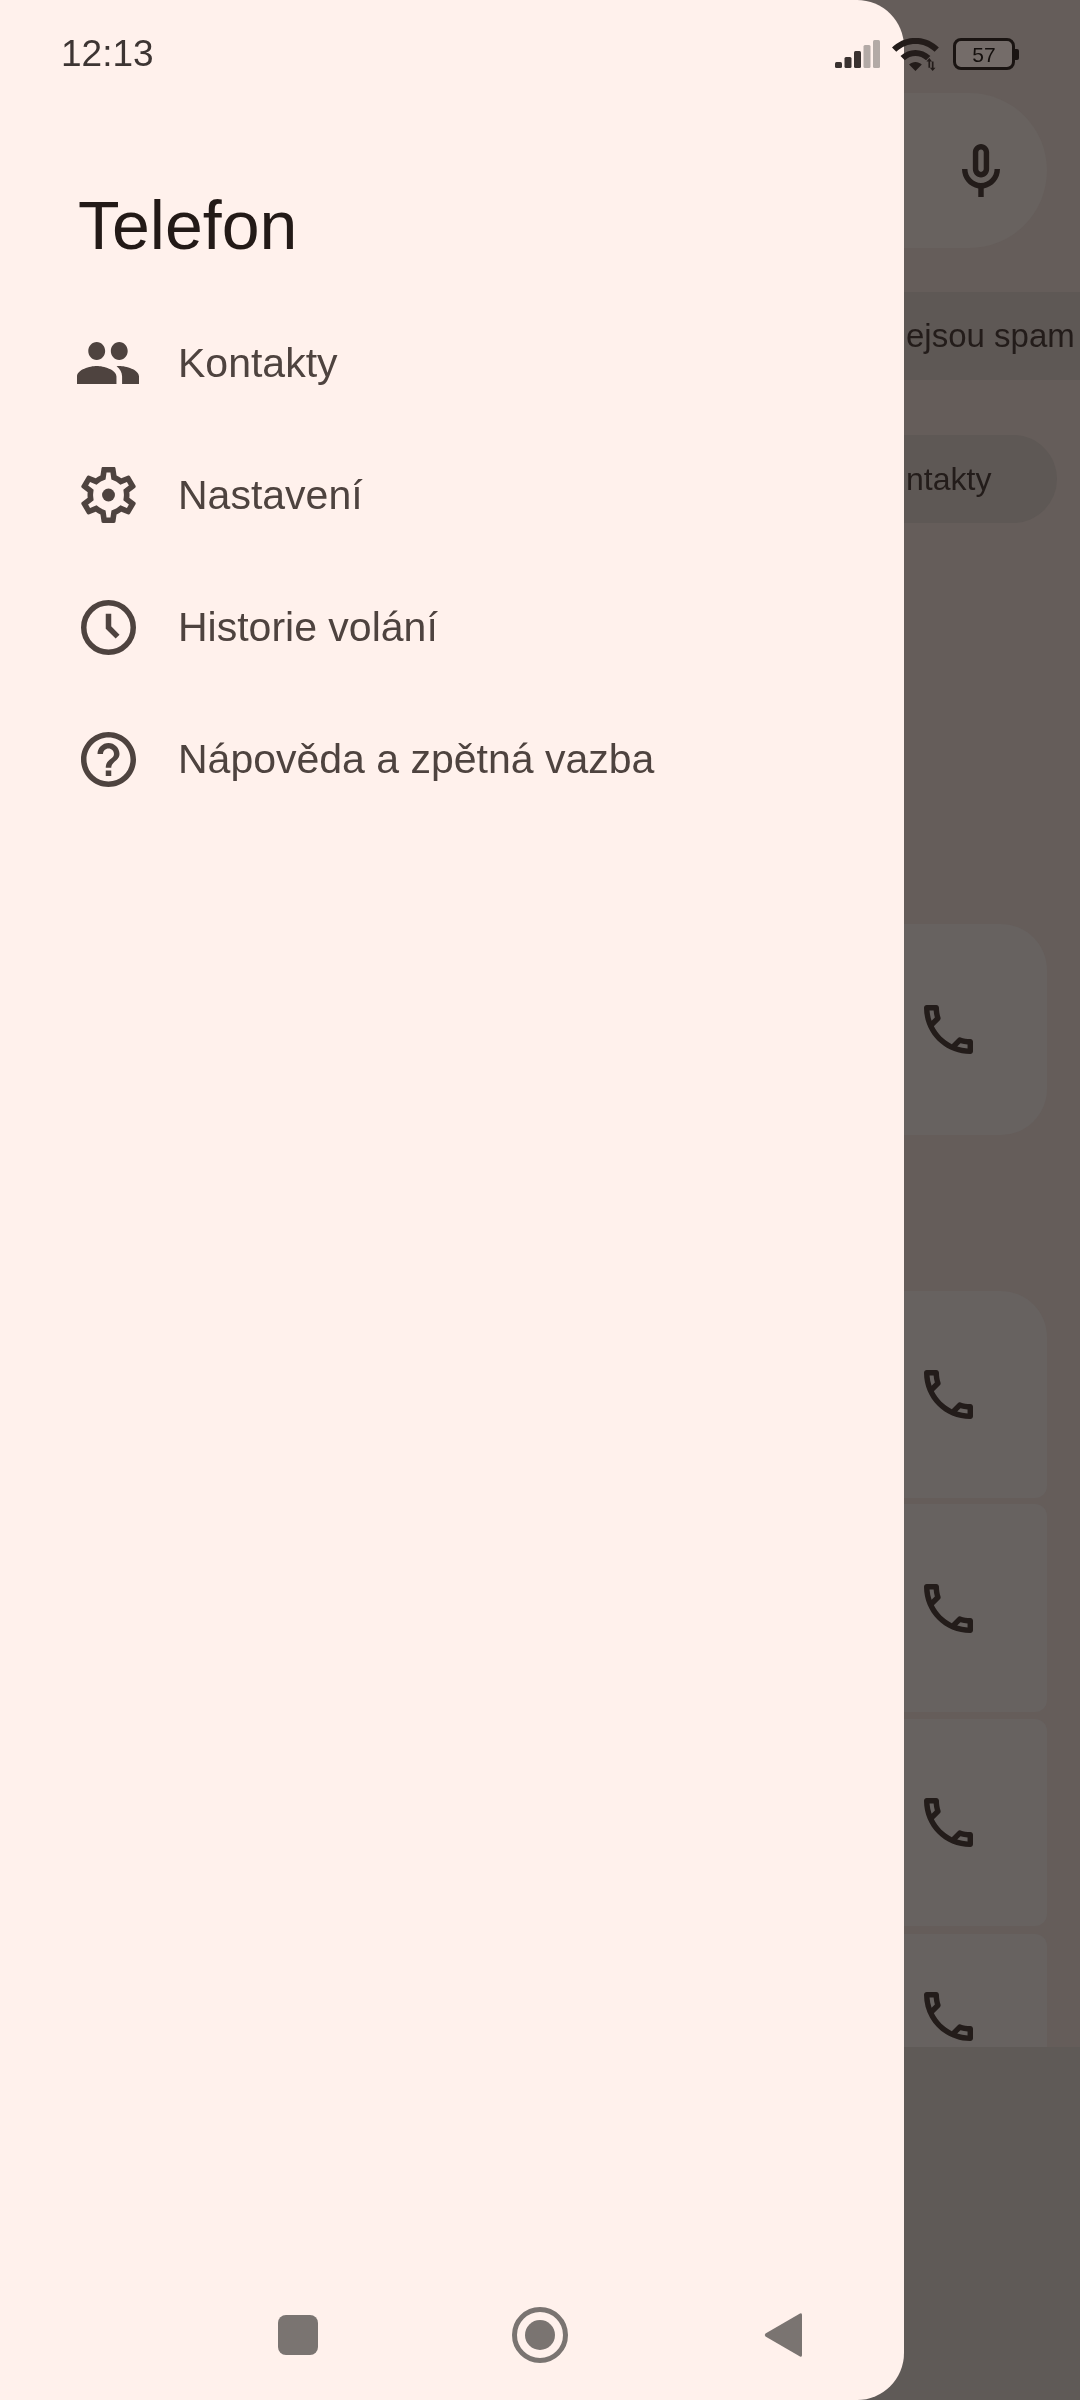  What do you see at coordinates (107, 54) in the screenshot?
I see `status-time: 12:13` at bounding box center [107, 54].